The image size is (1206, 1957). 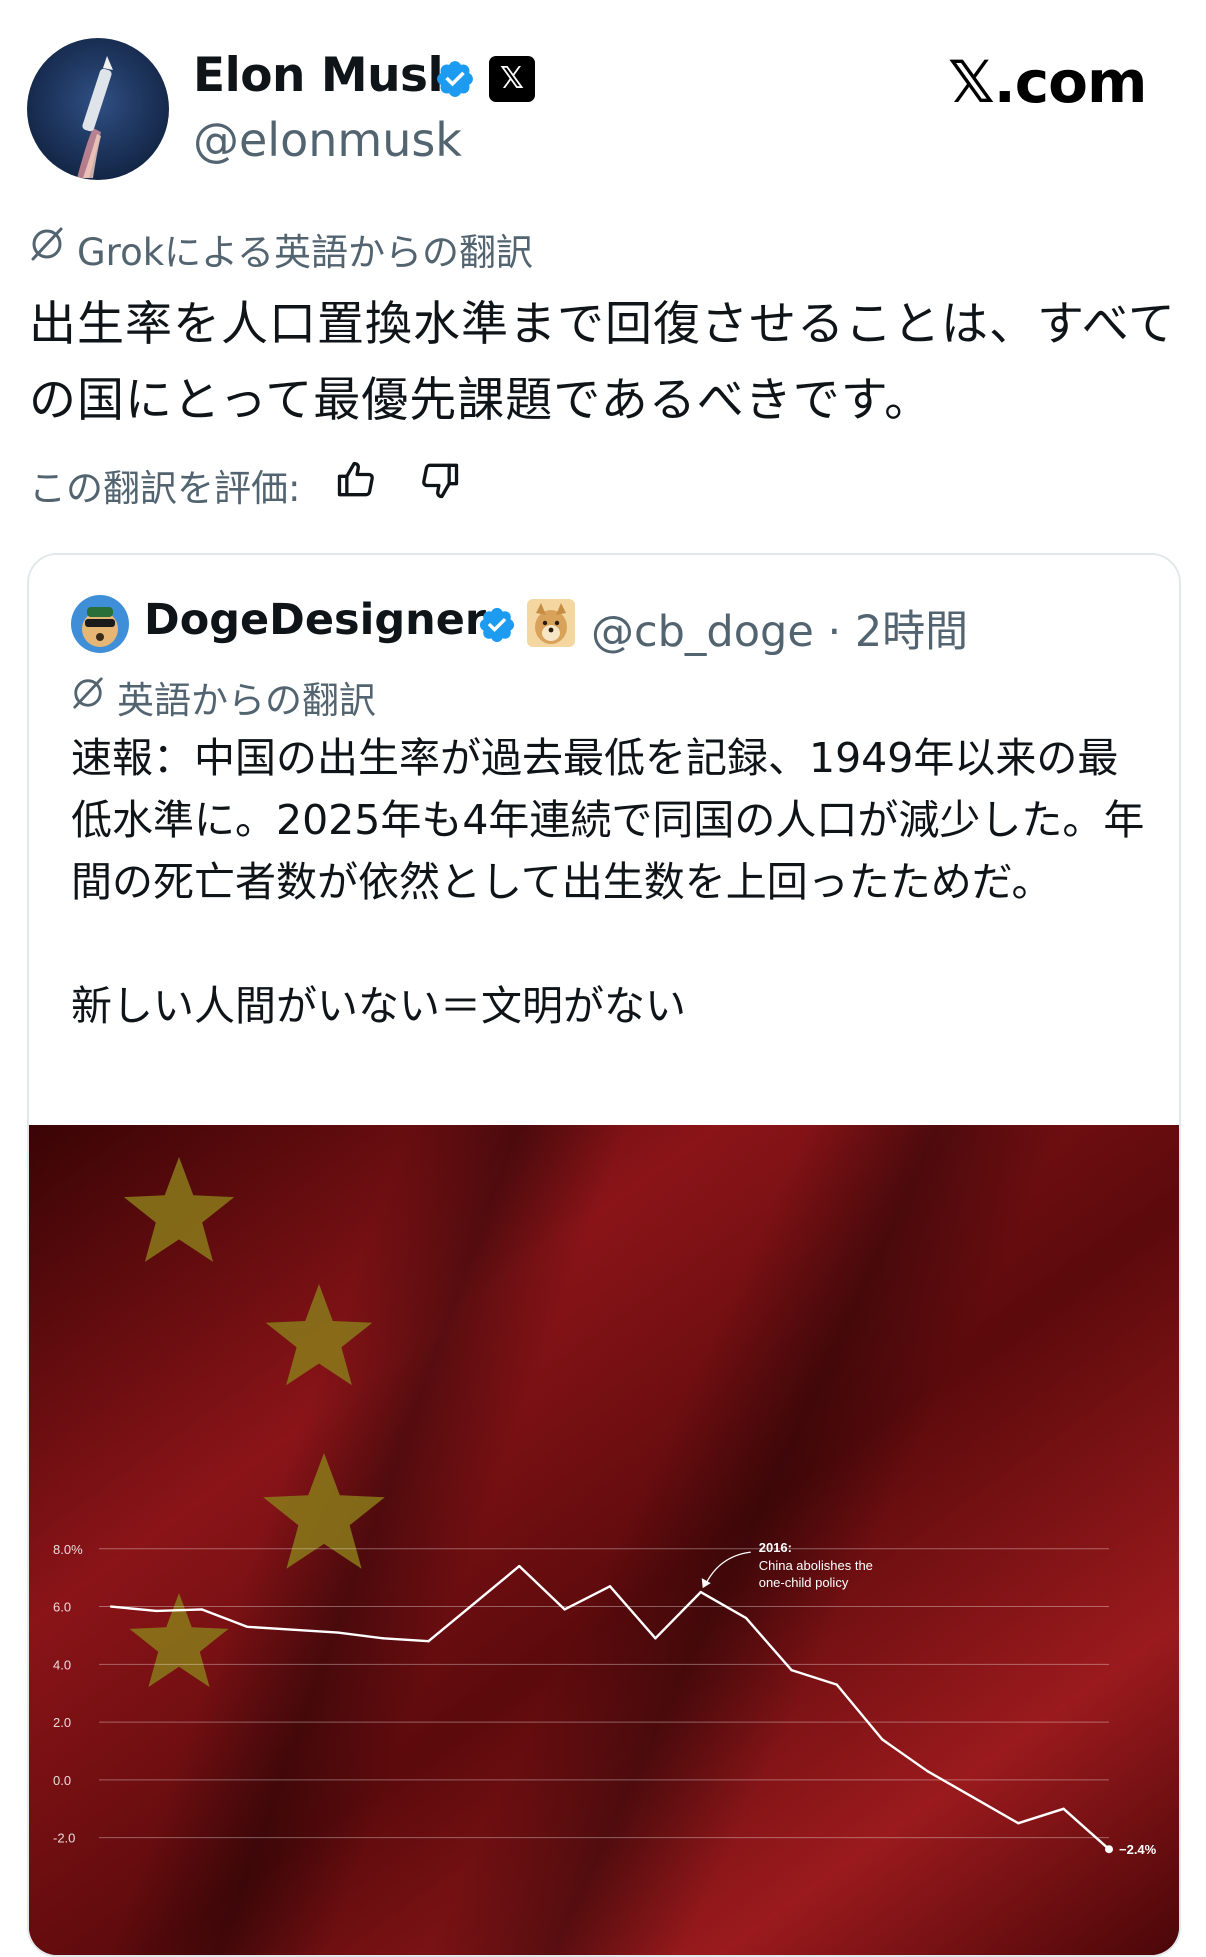 What do you see at coordinates (775, 1547) in the screenshot?
I see `annotation-year: 2016:` at bounding box center [775, 1547].